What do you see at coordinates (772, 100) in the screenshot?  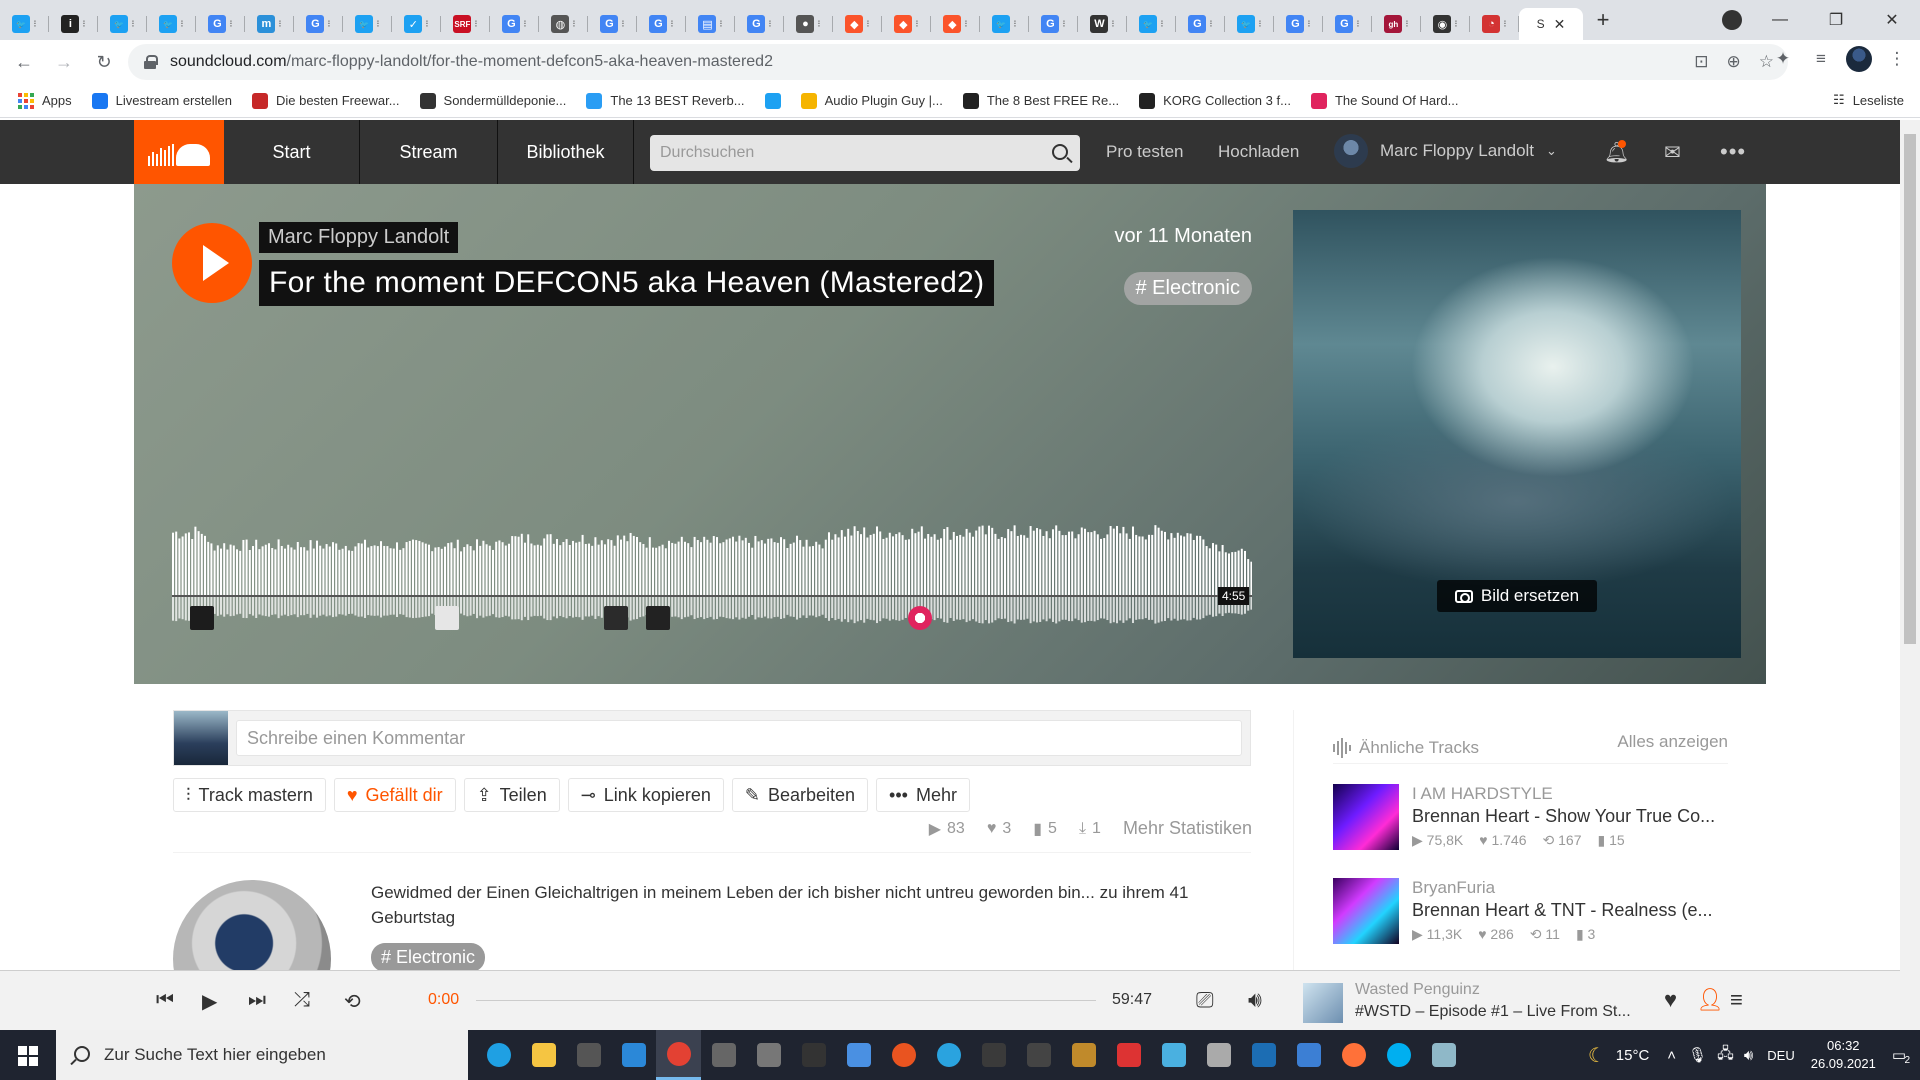 I see `bookmark-item` at bounding box center [772, 100].